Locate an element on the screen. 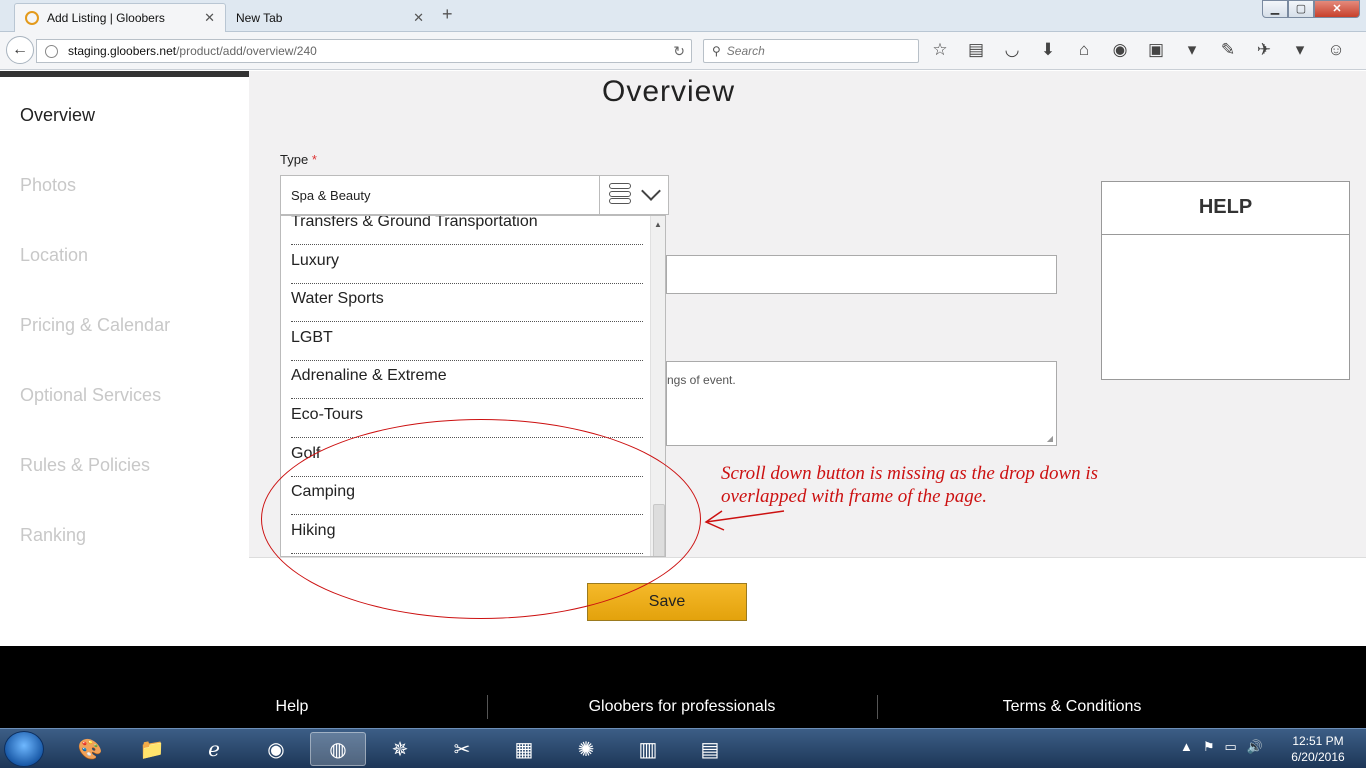 This screenshot has height=768, width=1366. excel-icon: ▥ is located at coordinates (648, 749).